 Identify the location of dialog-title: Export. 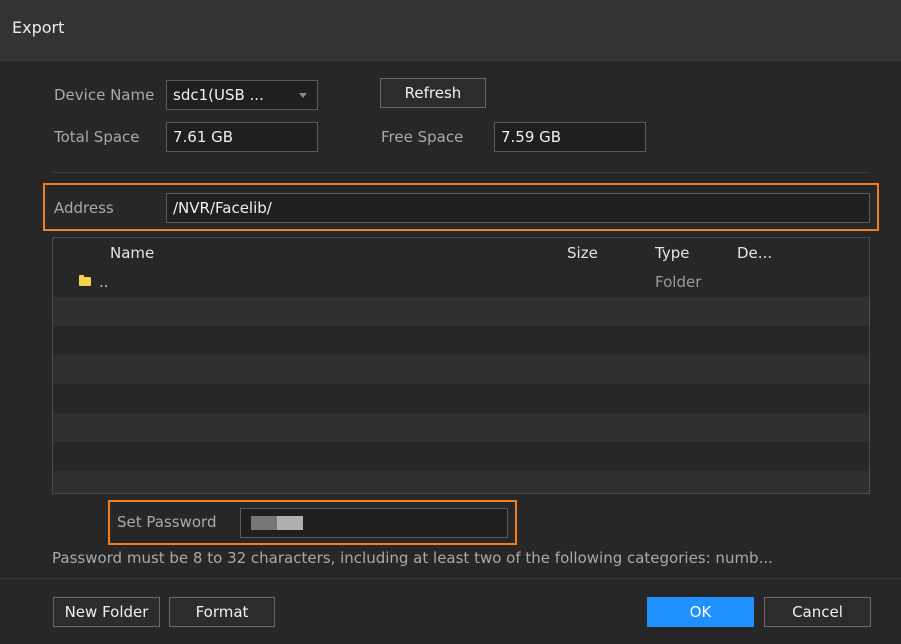
(38, 27).